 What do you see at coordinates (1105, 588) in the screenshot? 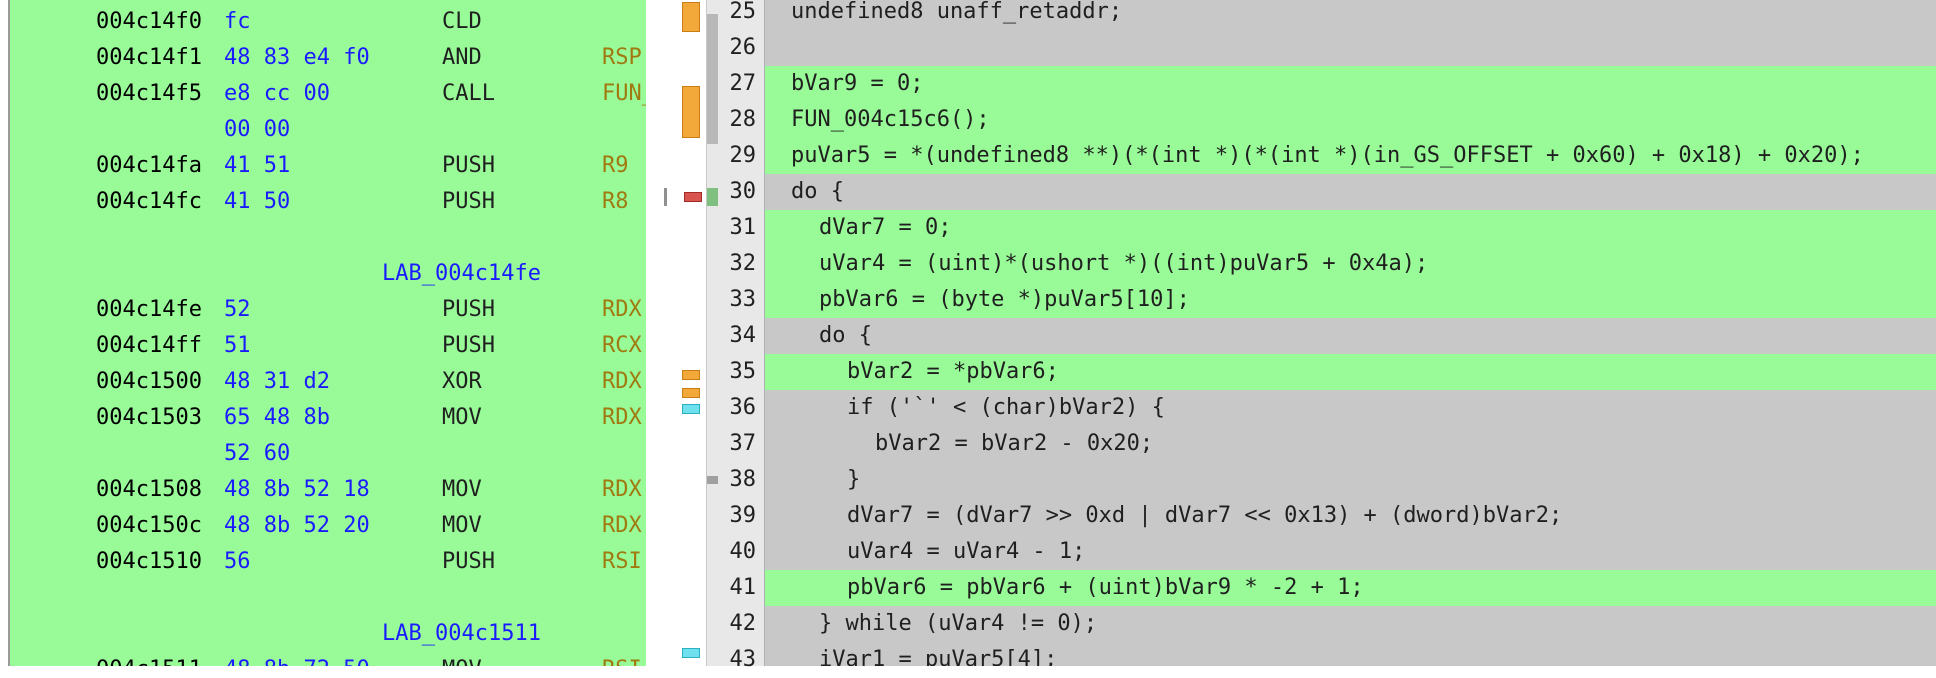
I see `code-text: pbVar6 = pbVar6 + (uint)bVar9 * -2 + 1;` at bounding box center [1105, 588].